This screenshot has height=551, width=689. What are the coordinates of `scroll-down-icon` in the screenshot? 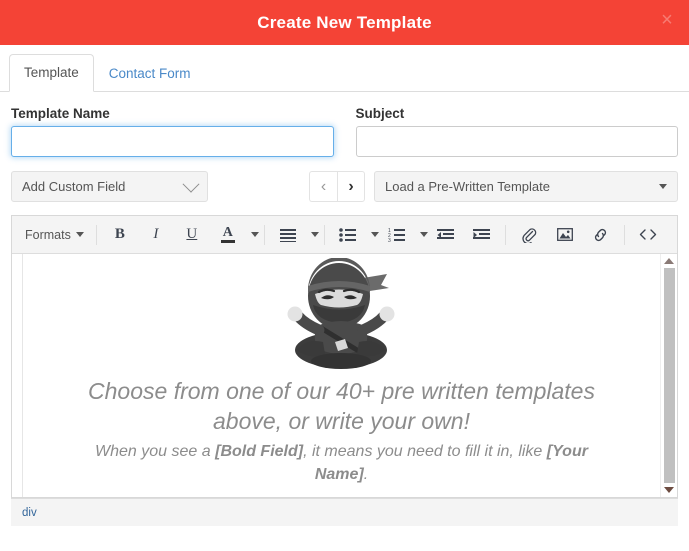 It's located at (669, 490).